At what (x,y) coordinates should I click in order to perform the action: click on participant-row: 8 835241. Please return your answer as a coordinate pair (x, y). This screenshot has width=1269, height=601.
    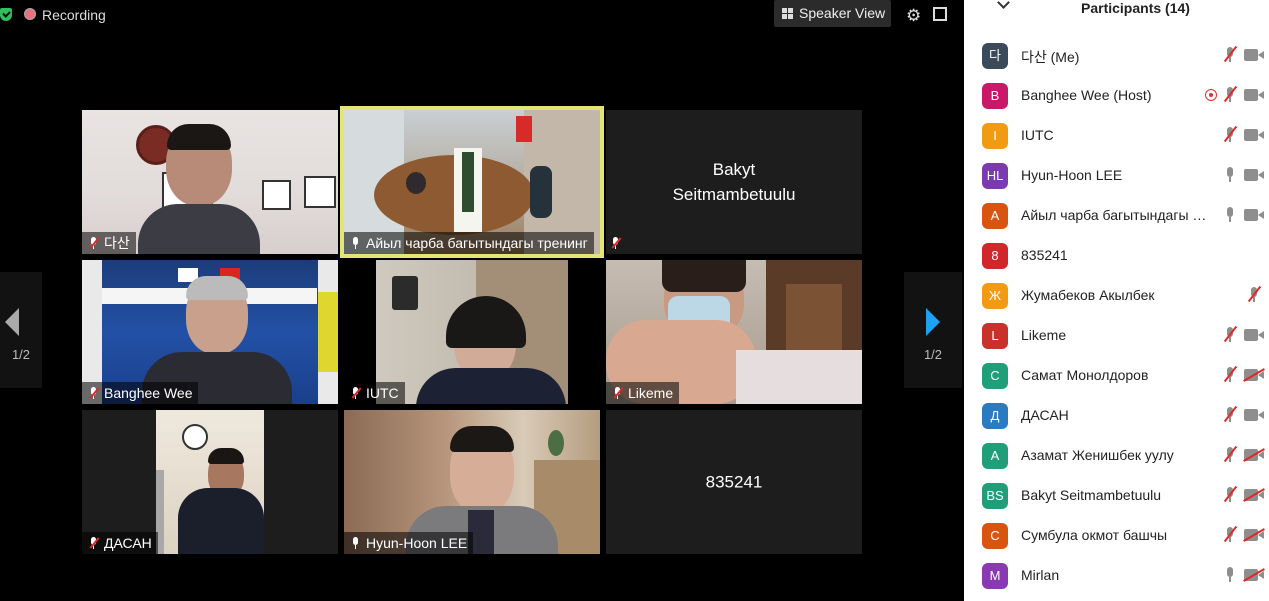
    Looking at the image, I should click on (1116, 255).